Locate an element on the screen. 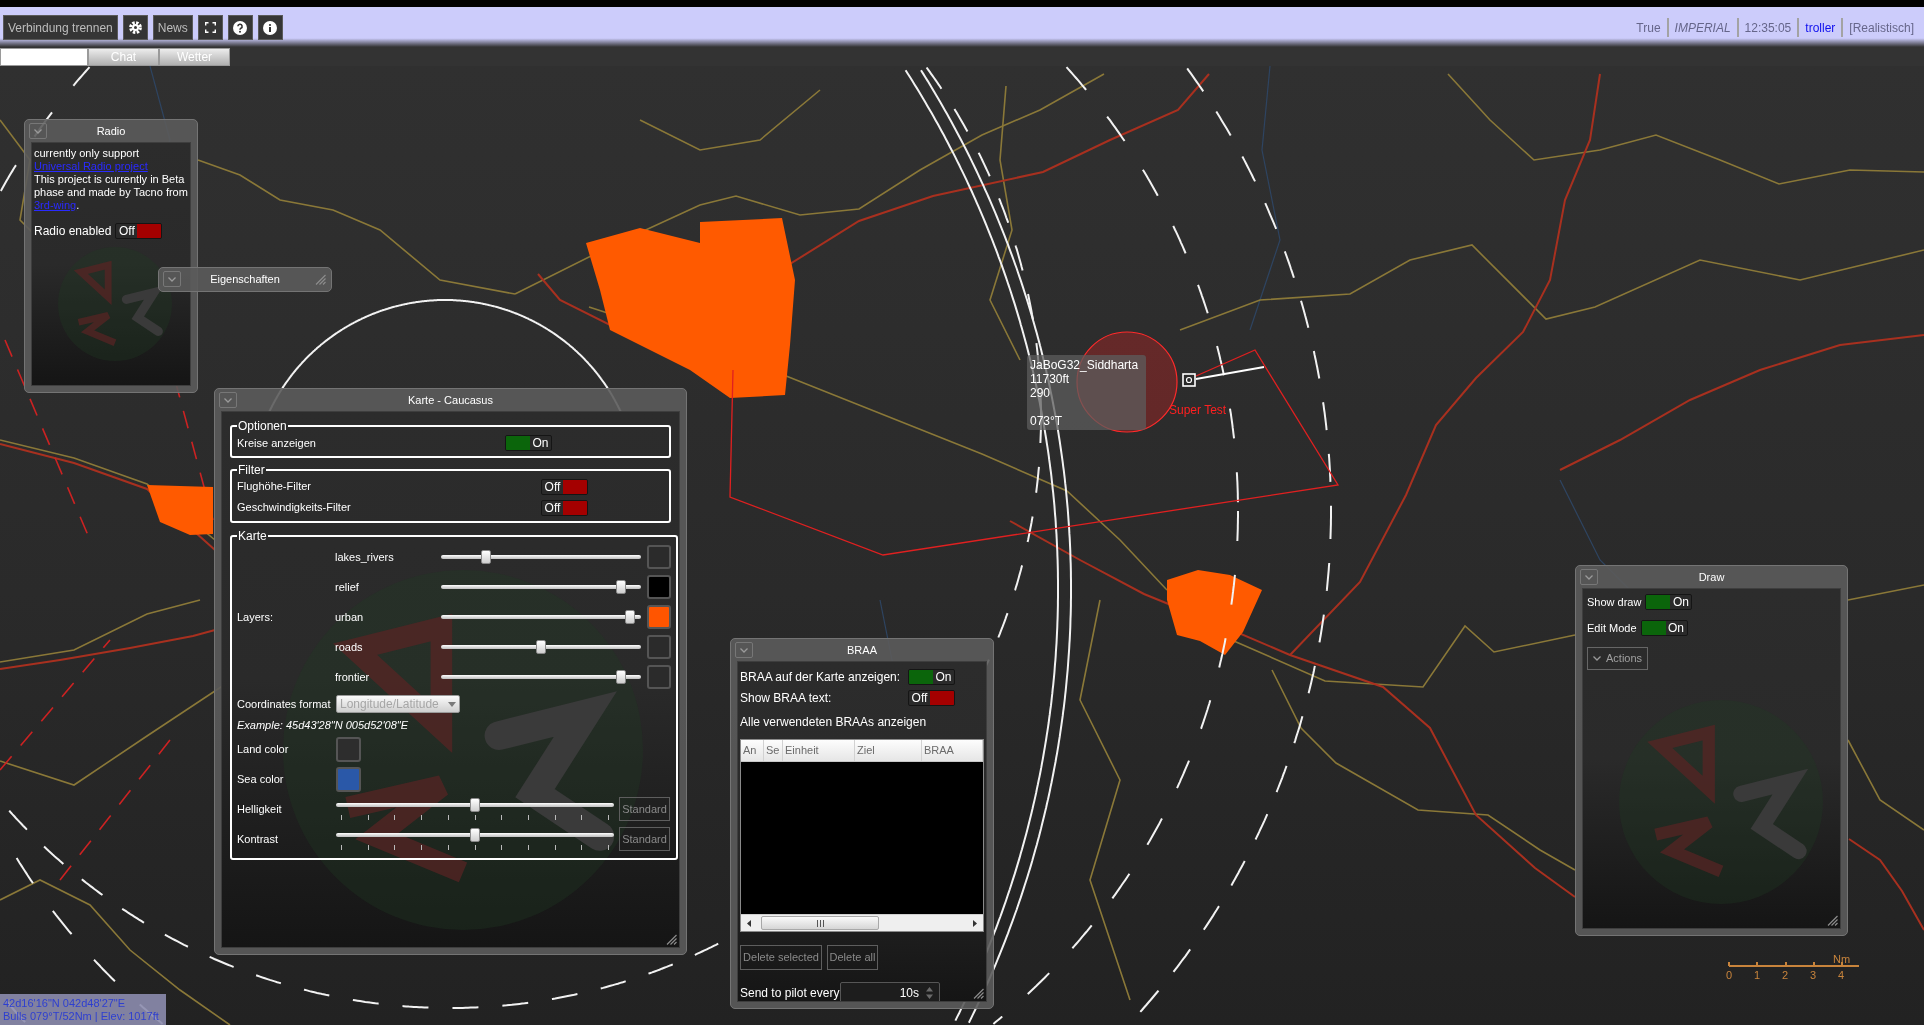  marker-label: Super Test is located at coordinates (1198, 410).